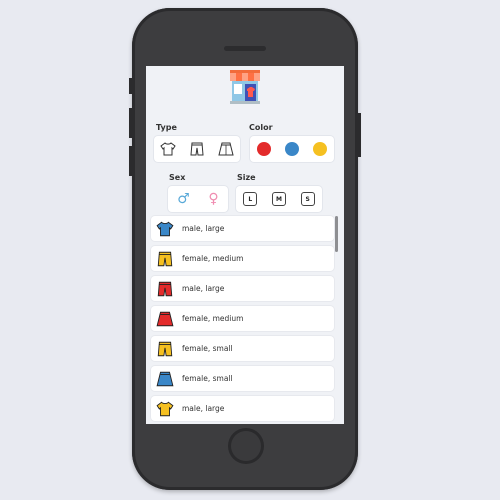  What do you see at coordinates (264, 149) in the screenshot?
I see `color-red-swatch` at bounding box center [264, 149].